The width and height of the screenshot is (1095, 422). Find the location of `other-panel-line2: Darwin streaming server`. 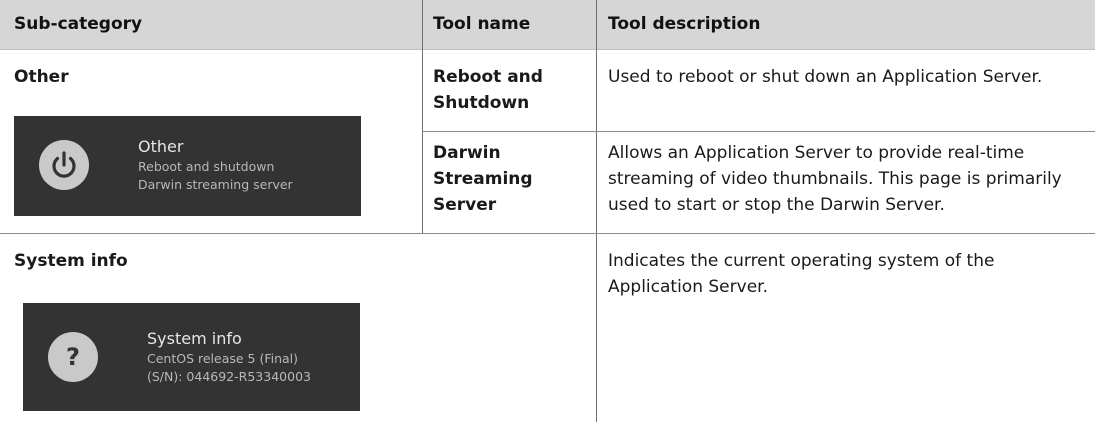

other-panel-line2: Darwin streaming server is located at coordinates (215, 184).